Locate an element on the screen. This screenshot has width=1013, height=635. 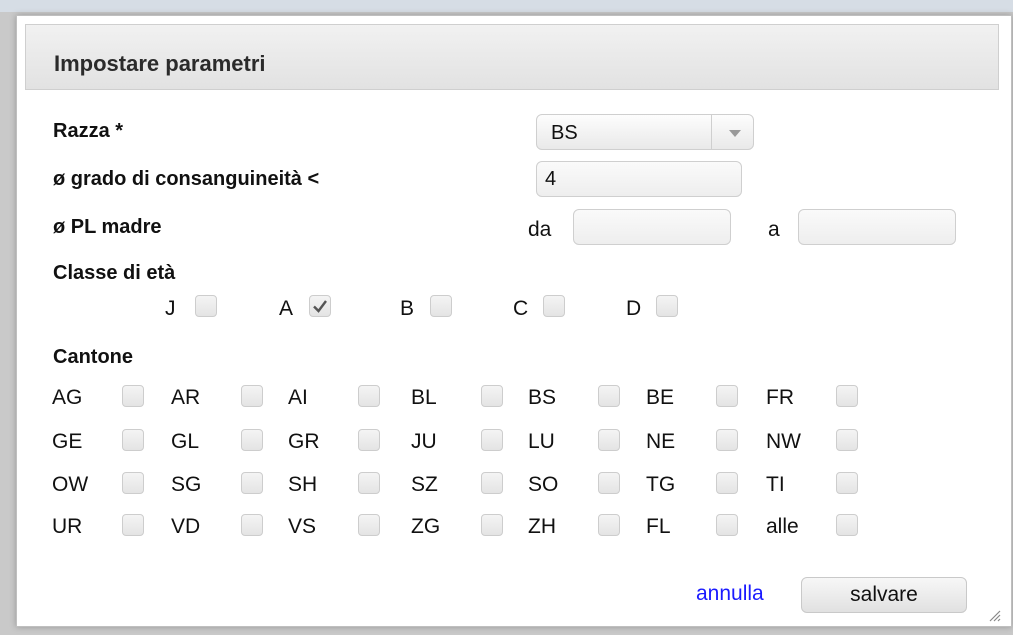
canton-ju-checkbox is located at coordinates (492, 440).